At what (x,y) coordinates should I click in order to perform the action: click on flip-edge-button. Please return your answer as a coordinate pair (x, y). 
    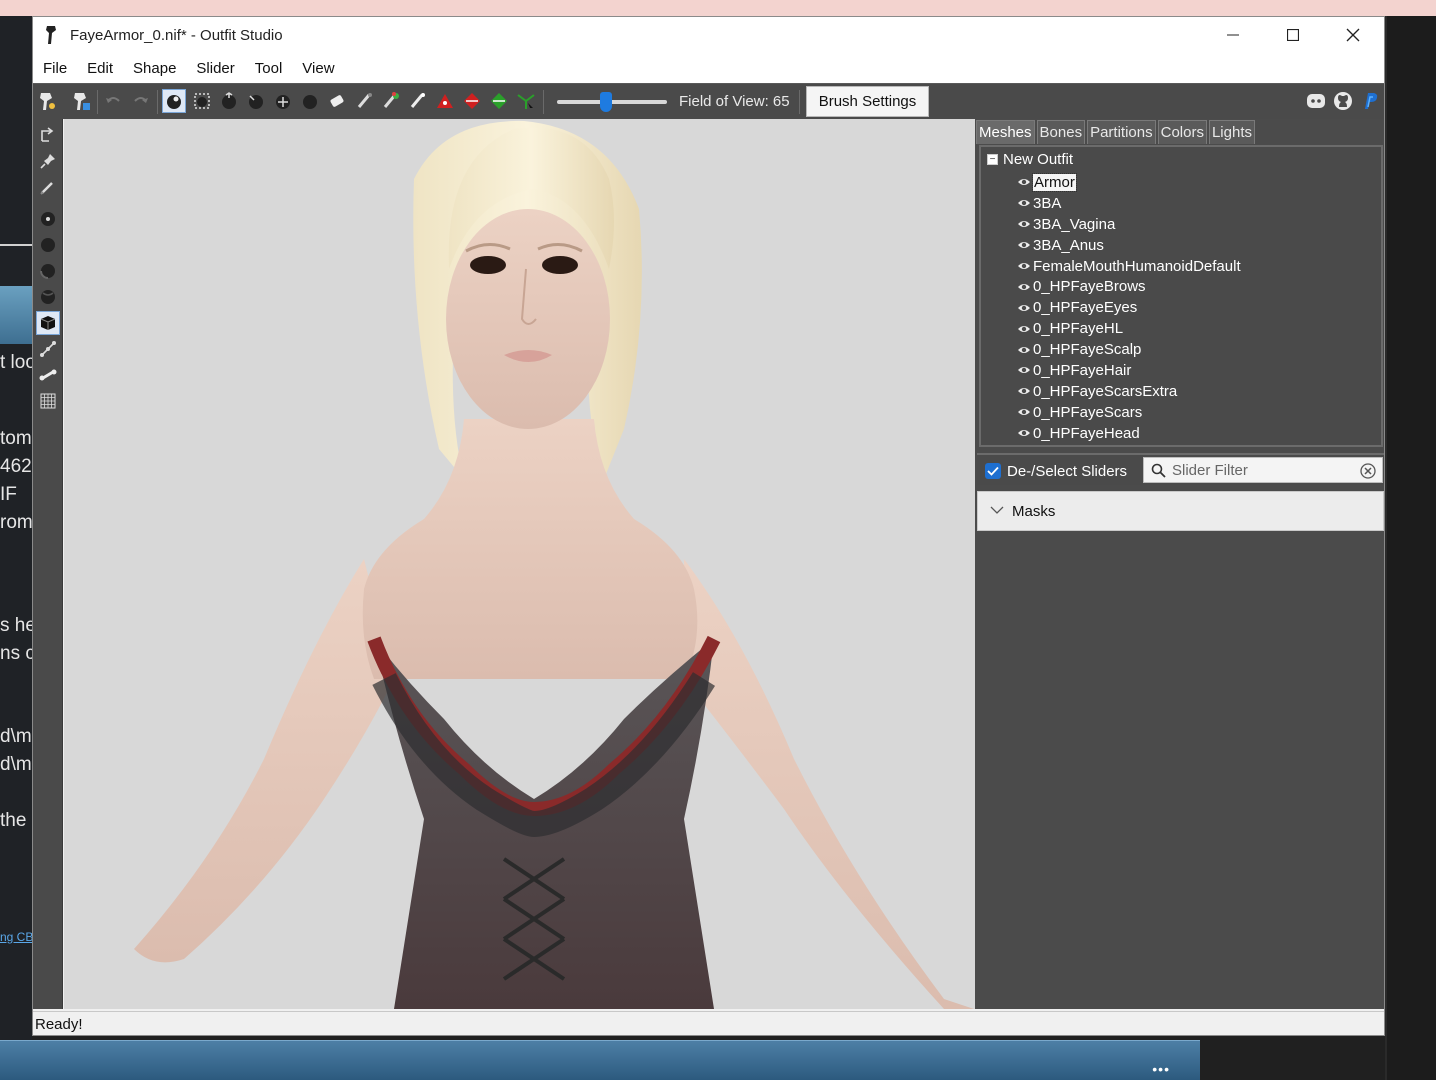
    Looking at the image, I should click on (472, 101).